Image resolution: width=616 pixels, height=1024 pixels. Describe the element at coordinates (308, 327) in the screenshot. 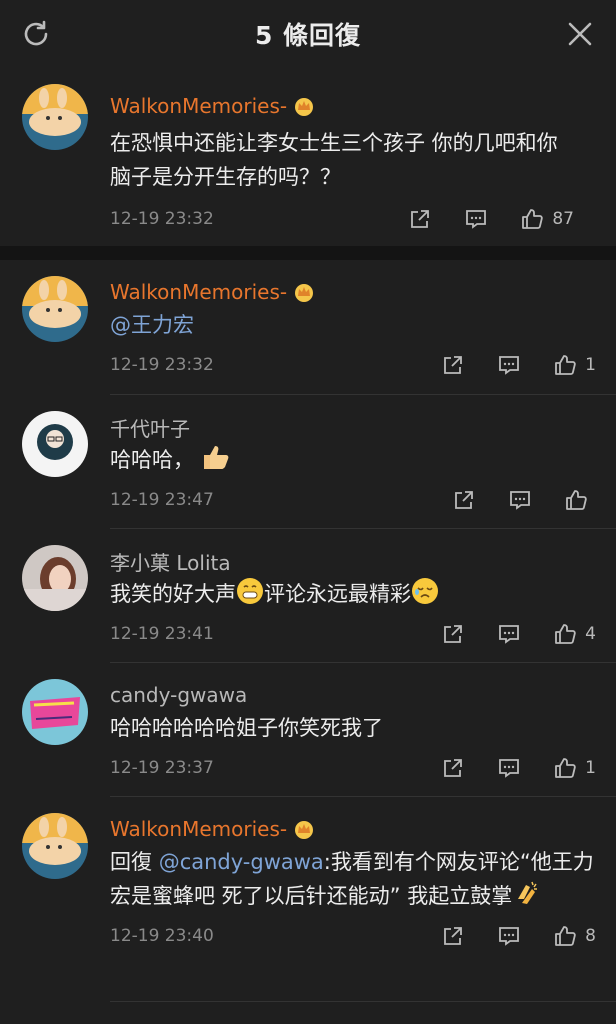

I see `reply-item: WalkonMemories- @王力宏 12-19 23:32 1` at that location.